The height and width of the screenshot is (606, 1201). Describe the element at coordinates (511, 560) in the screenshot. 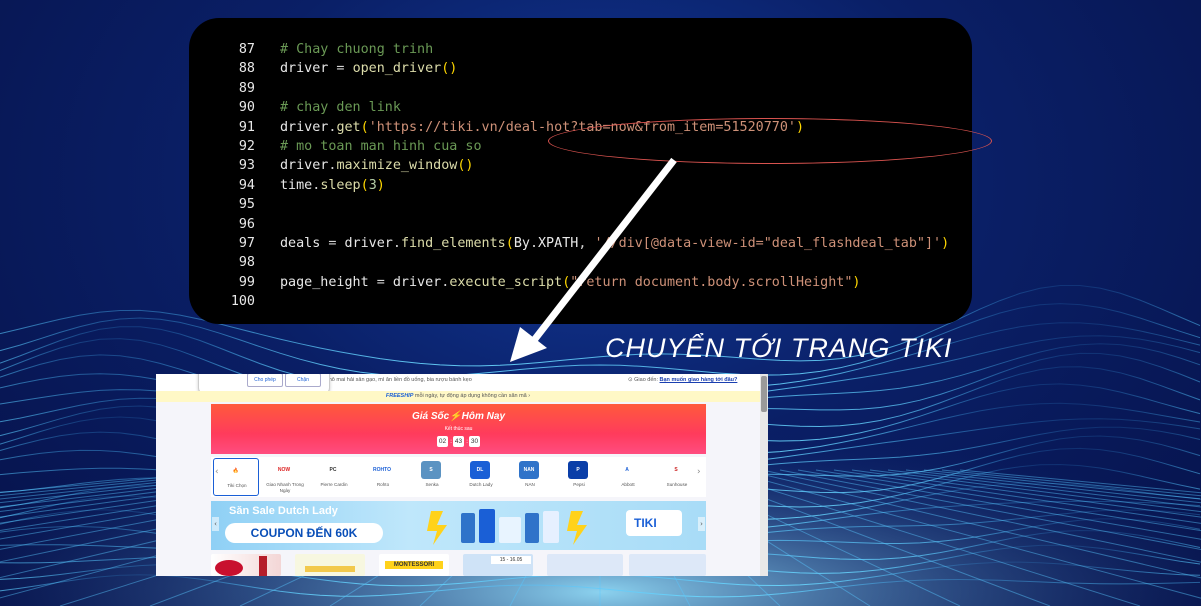

I see `tile-date: 15 - 16.05` at that location.